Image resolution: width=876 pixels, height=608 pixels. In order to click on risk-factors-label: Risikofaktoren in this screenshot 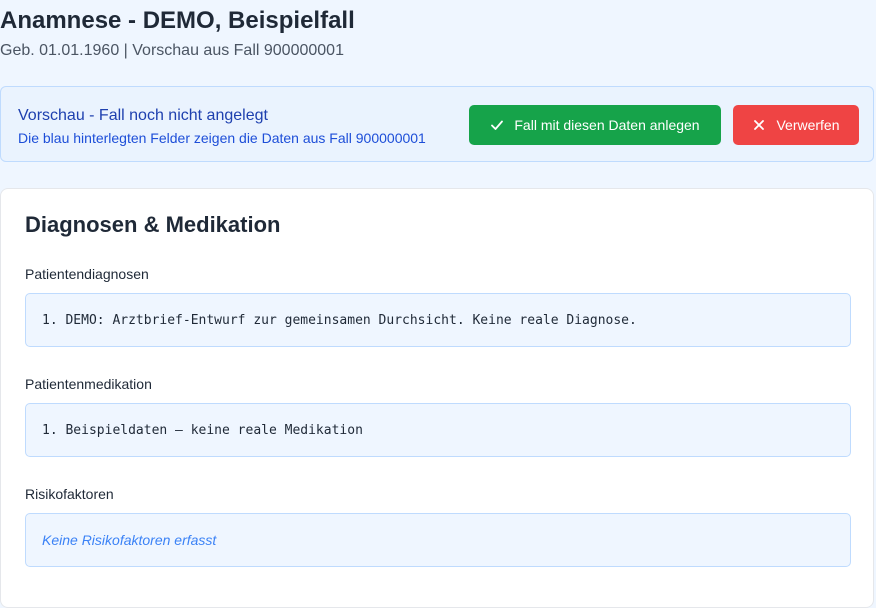, I will do `click(69, 494)`.